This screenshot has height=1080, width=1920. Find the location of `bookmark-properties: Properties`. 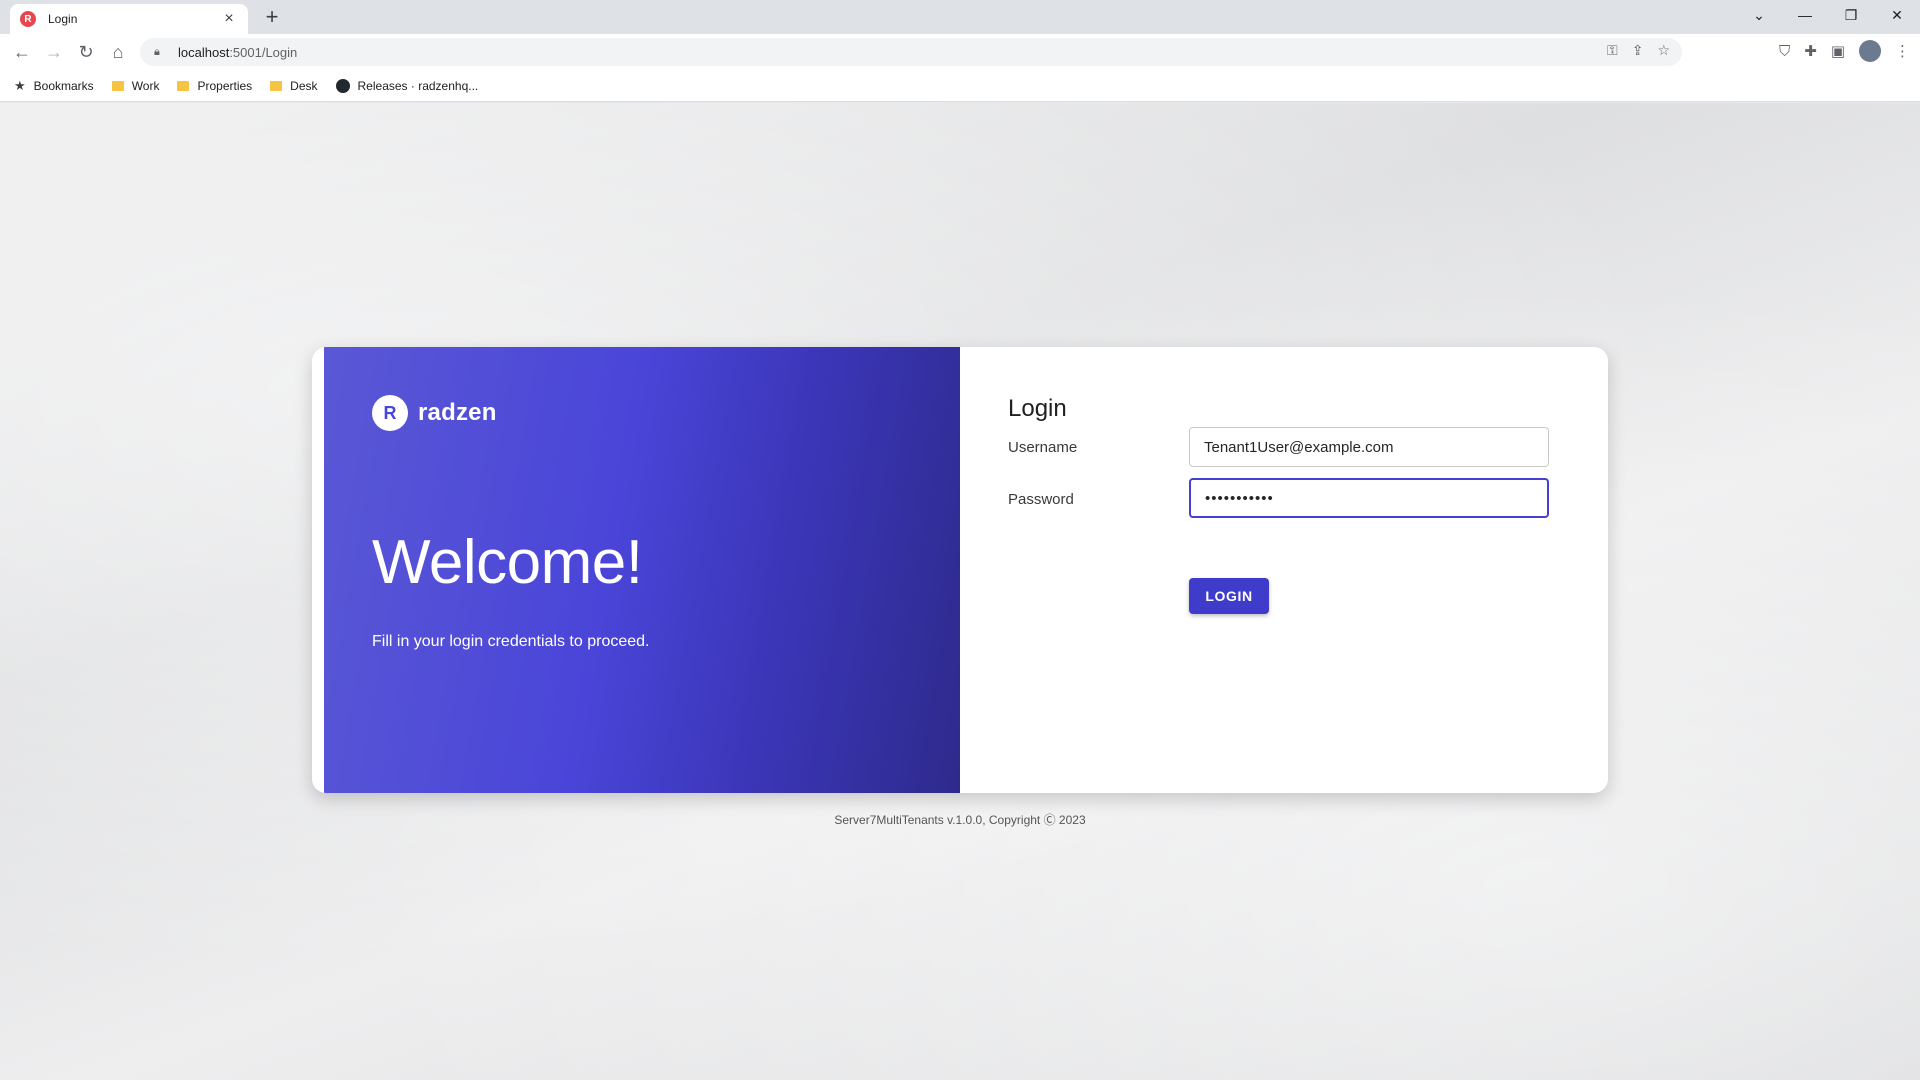

bookmark-properties: Properties is located at coordinates (214, 86).